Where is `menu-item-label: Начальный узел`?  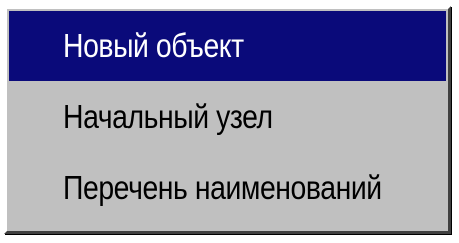
menu-item-label: Начальный узел is located at coordinates (168, 116).